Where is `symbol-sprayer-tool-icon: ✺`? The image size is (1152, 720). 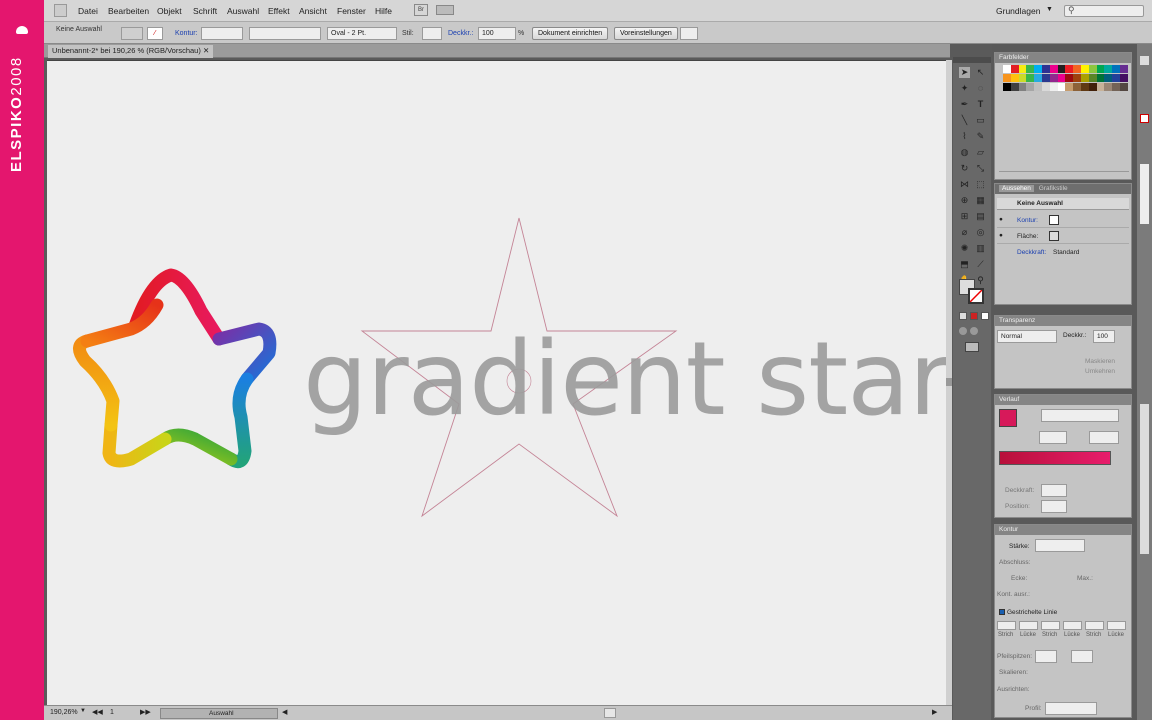 symbol-sprayer-tool-icon: ✺ is located at coordinates (964, 248).